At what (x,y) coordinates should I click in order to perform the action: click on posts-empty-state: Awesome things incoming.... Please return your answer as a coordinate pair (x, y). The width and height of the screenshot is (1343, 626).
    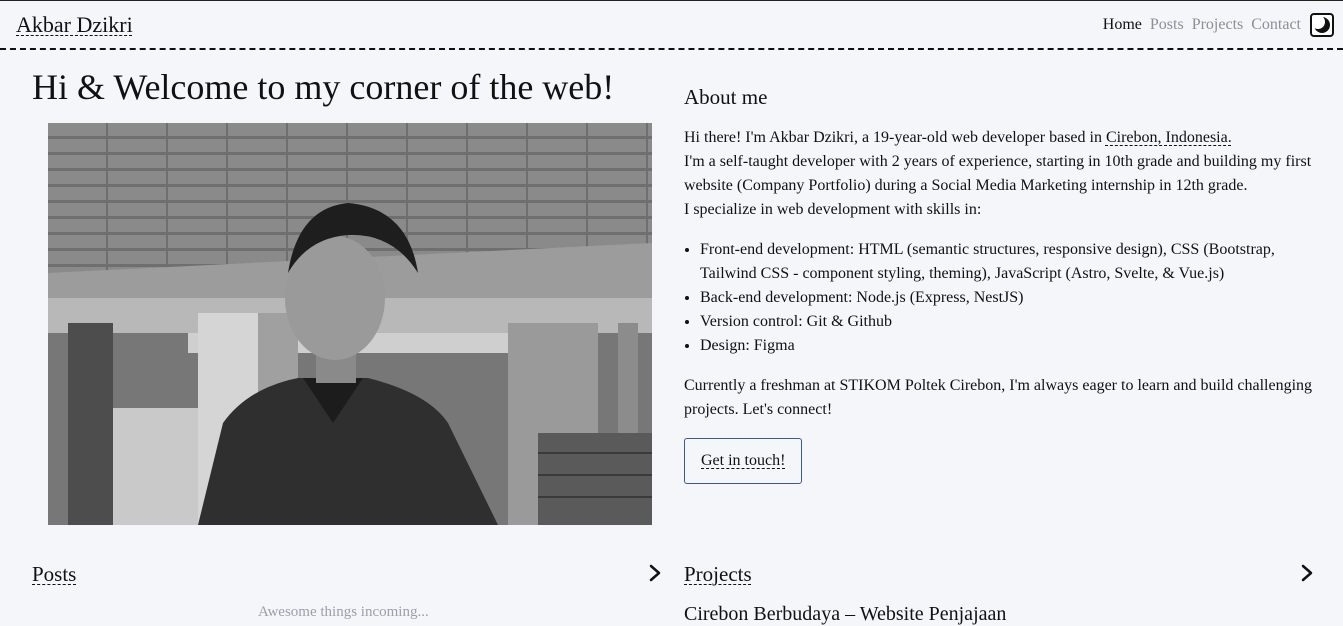
    Looking at the image, I should click on (343, 612).